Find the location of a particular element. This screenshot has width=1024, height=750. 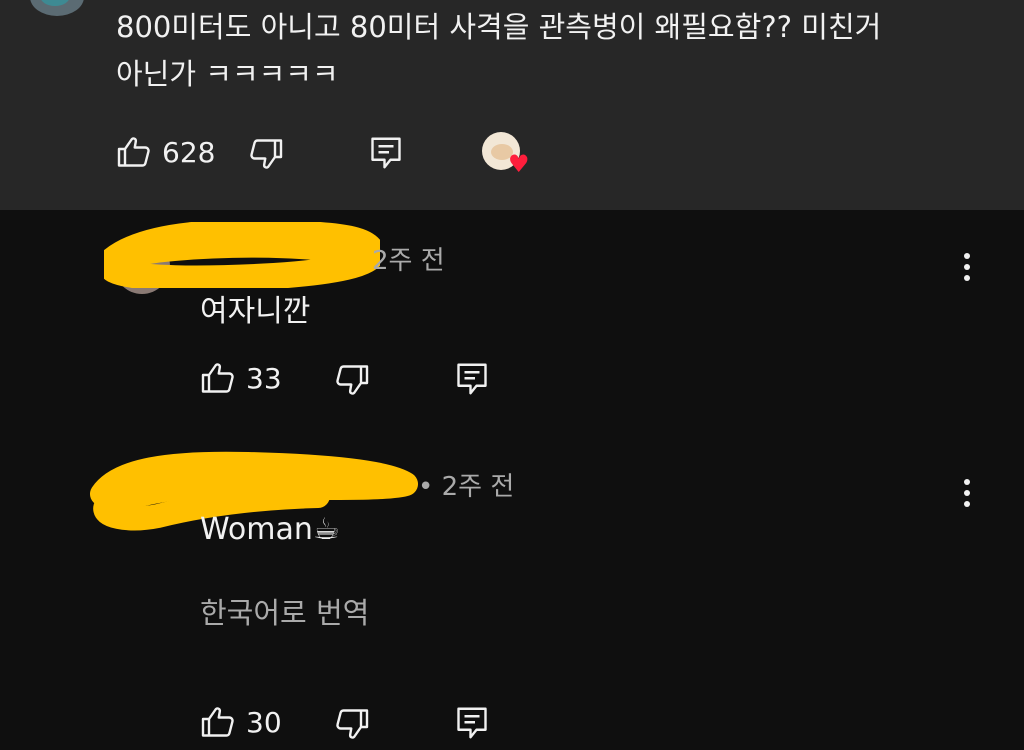

reply-timestamp: 2주 전 is located at coordinates (408, 261).